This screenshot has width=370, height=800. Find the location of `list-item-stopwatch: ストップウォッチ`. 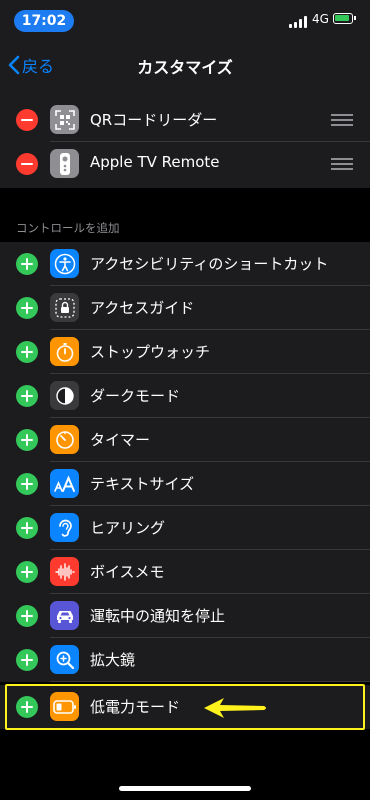

list-item-stopwatch: ストップウォッチ is located at coordinates (185, 352).